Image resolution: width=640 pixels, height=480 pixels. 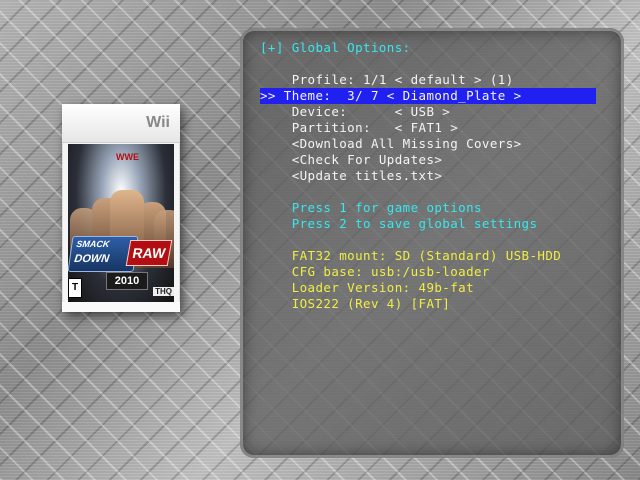 I want to click on cover-header: Wii, so click(x=121, y=123).